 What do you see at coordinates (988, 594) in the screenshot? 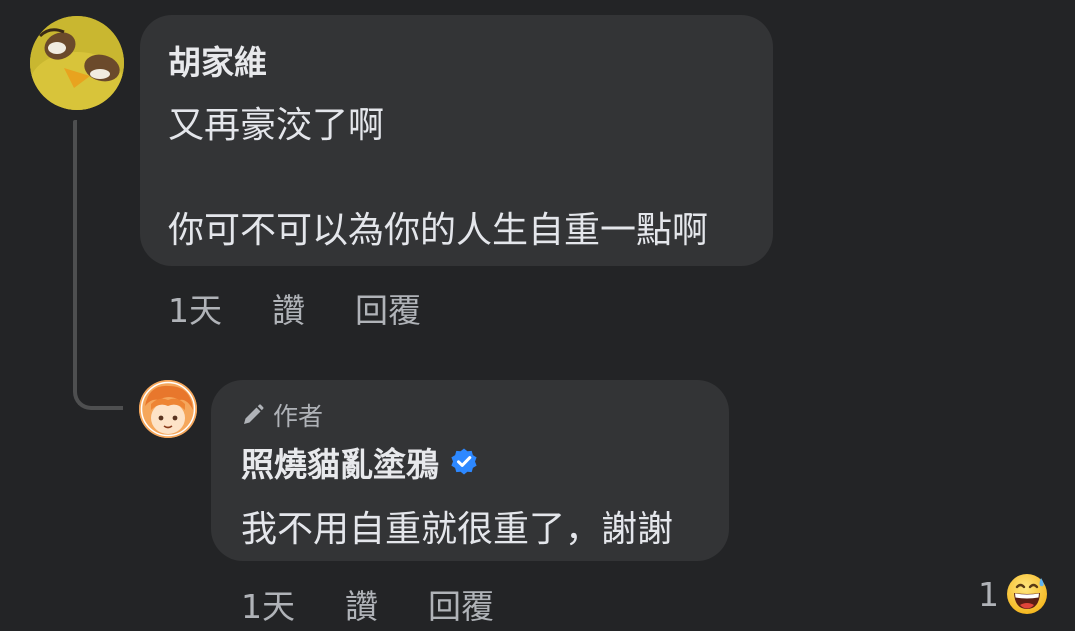
I see `reaction-count: 1` at bounding box center [988, 594].